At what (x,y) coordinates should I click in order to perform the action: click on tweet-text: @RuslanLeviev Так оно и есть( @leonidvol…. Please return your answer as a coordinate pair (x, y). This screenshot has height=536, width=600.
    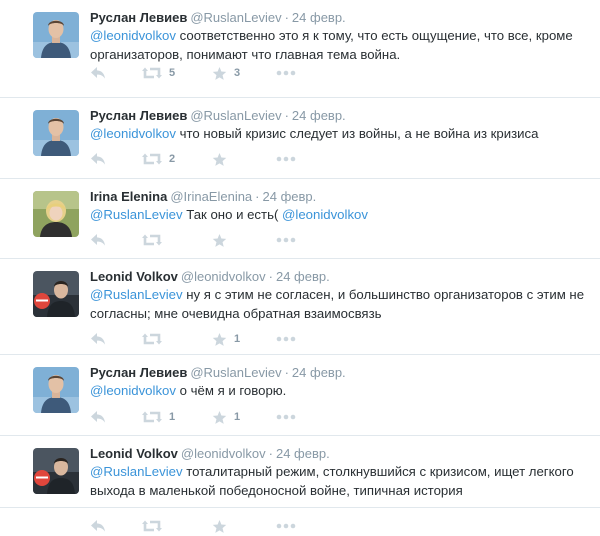
    Looking at the image, I should click on (340, 215).